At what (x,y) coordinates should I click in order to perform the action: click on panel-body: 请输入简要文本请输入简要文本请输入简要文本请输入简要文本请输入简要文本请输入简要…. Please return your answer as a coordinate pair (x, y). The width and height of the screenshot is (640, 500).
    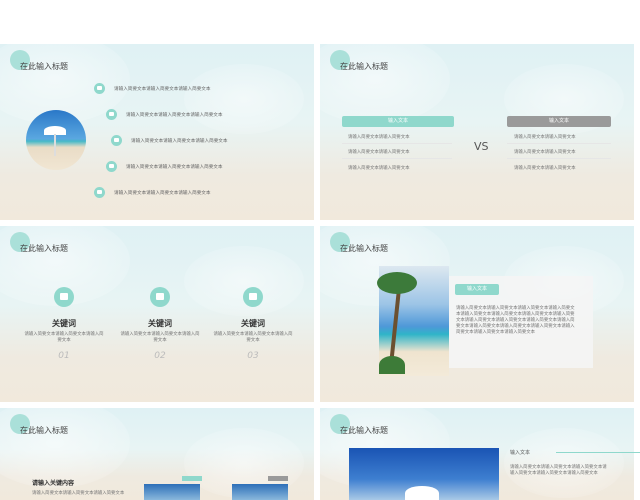
    Looking at the image, I should click on (515, 320).